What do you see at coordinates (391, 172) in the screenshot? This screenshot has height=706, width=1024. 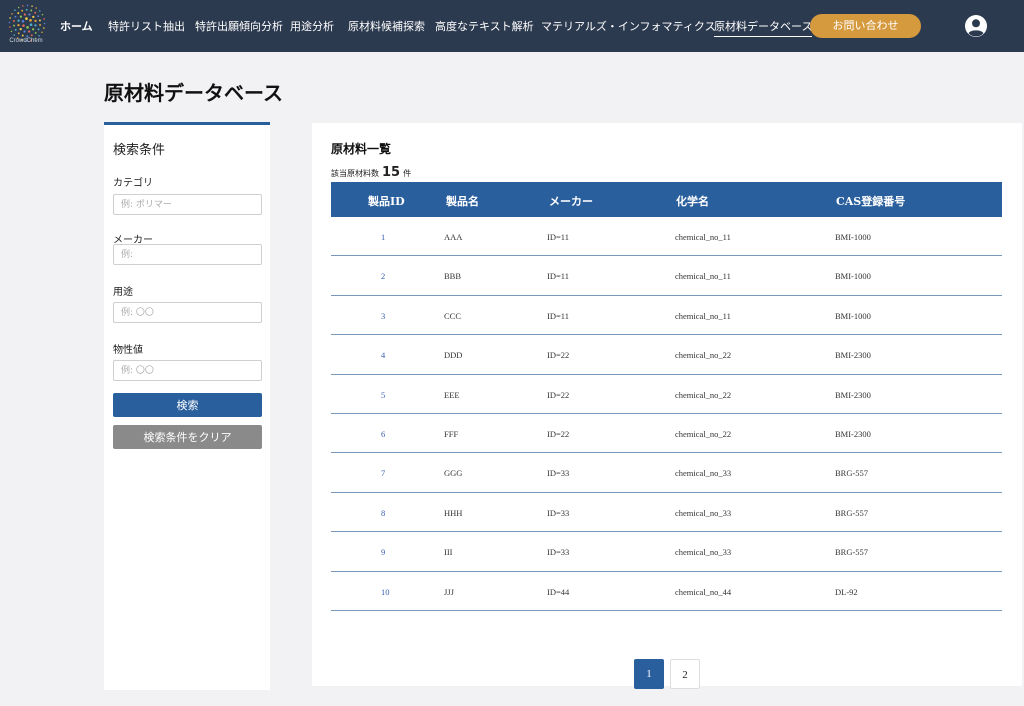 I see `result-count-number: 15` at bounding box center [391, 172].